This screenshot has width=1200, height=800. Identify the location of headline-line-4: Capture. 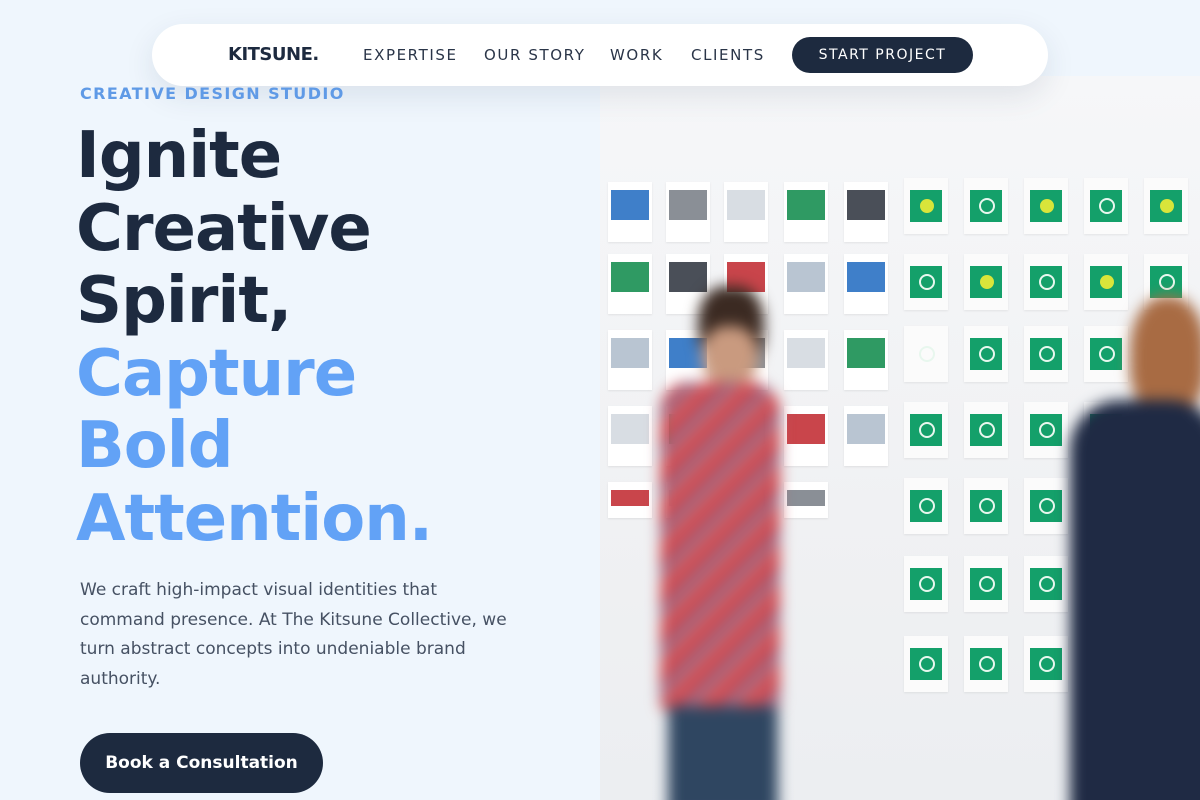
(216, 373).